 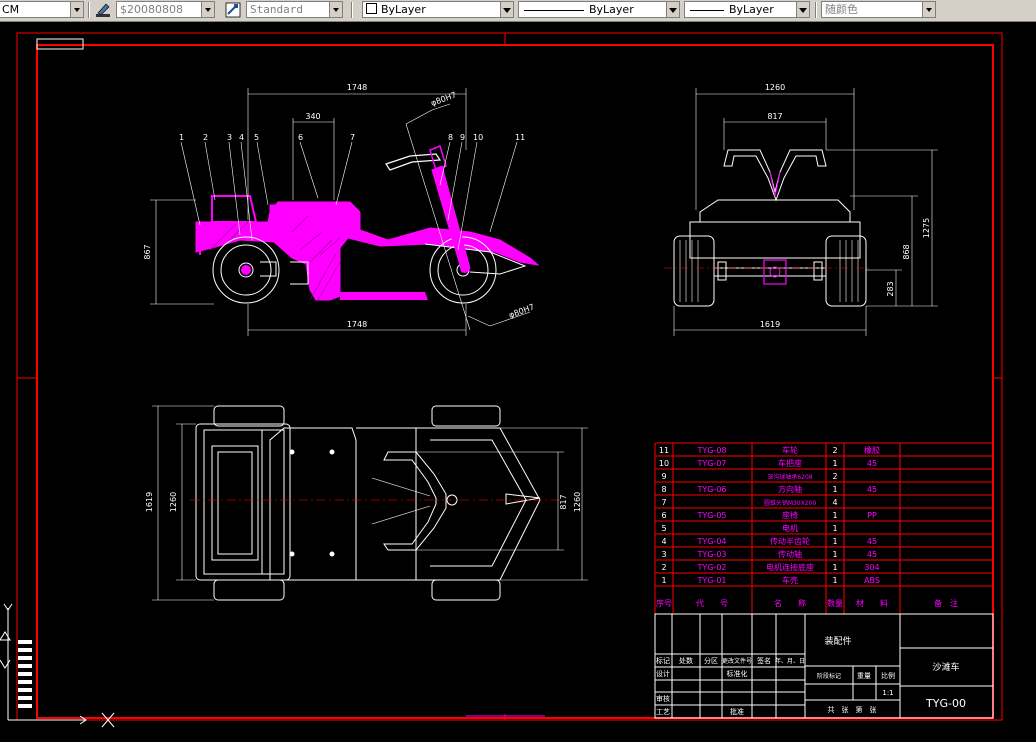 What do you see at coordinates (241, 137) in the screenshot?
I see `callout-4: 4` at bounding box center [241, 137].